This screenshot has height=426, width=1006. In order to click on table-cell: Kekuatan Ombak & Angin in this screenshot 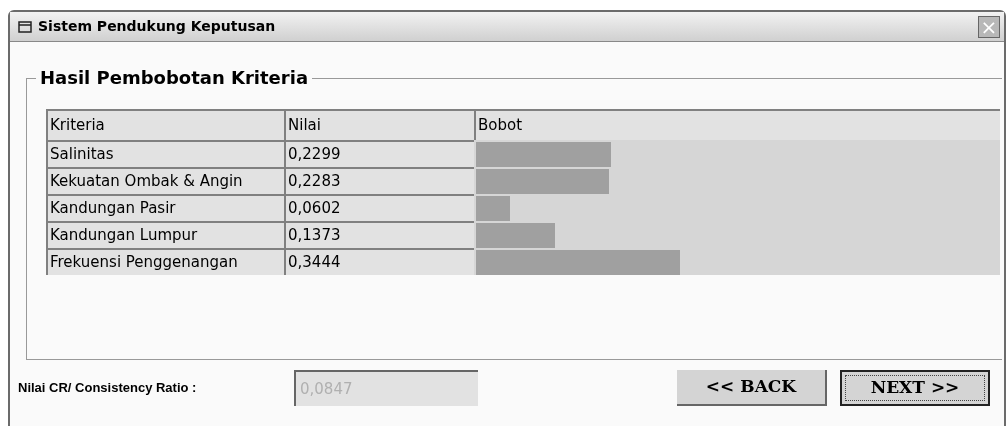, I will do `click(165, 180)`.